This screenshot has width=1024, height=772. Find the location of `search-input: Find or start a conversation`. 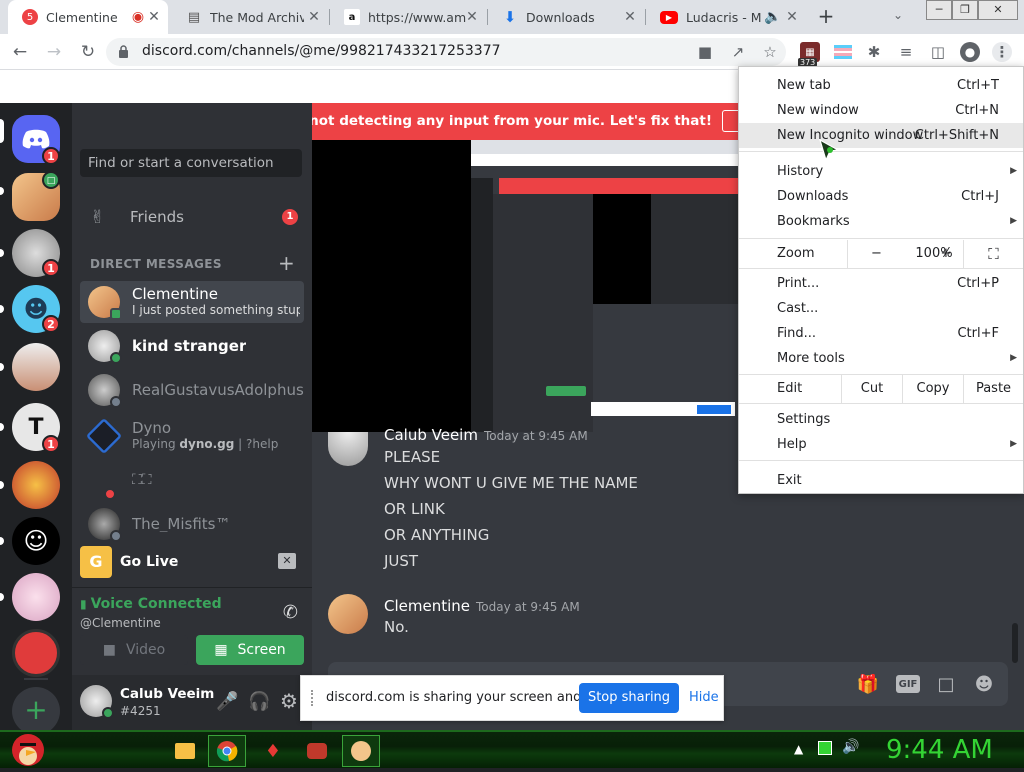

search-input: Find or start a conversation is located at coordinates (191, 163).